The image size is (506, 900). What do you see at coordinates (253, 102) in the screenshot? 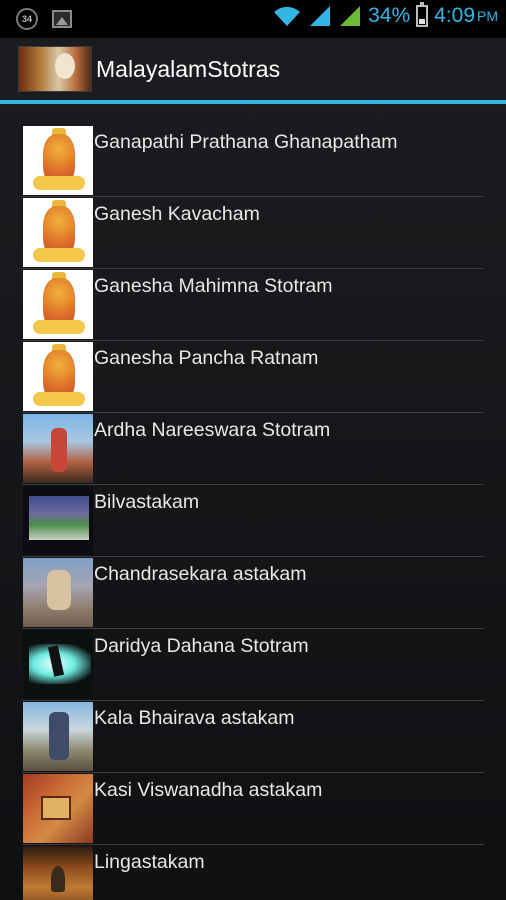
I see `action-bar-divider` at bounding box center [253, 102].